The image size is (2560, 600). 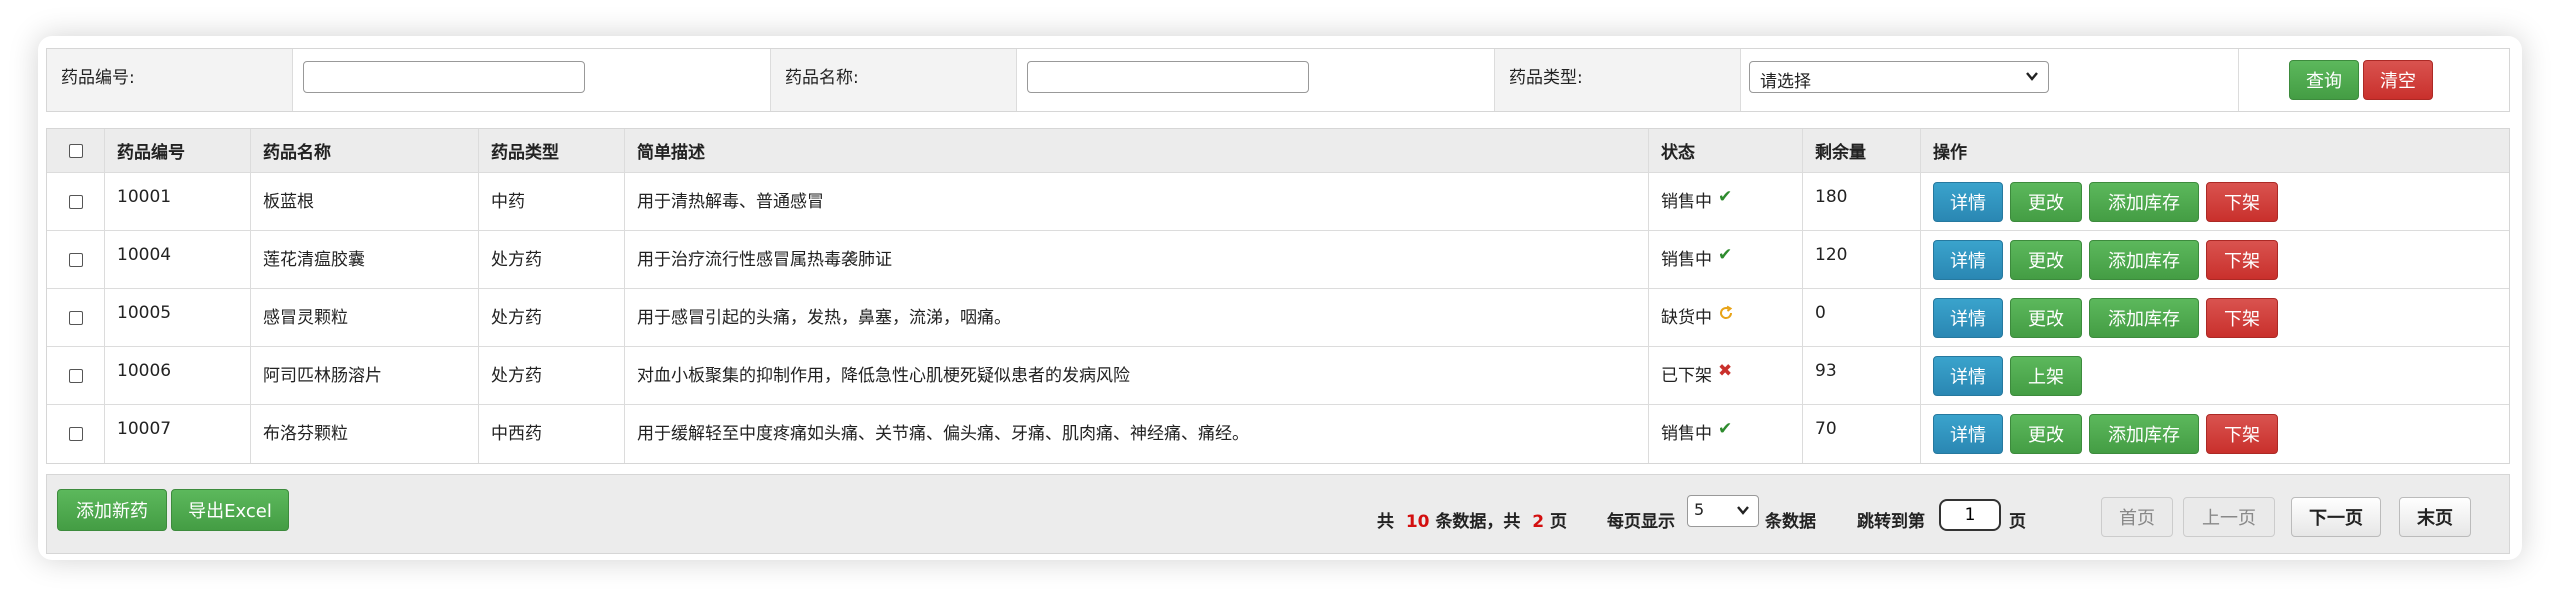 What do you see at coordinates (98, 78) in the screenshot?
I see `code-label: 药品编号:` at bounding box center [98, 78].